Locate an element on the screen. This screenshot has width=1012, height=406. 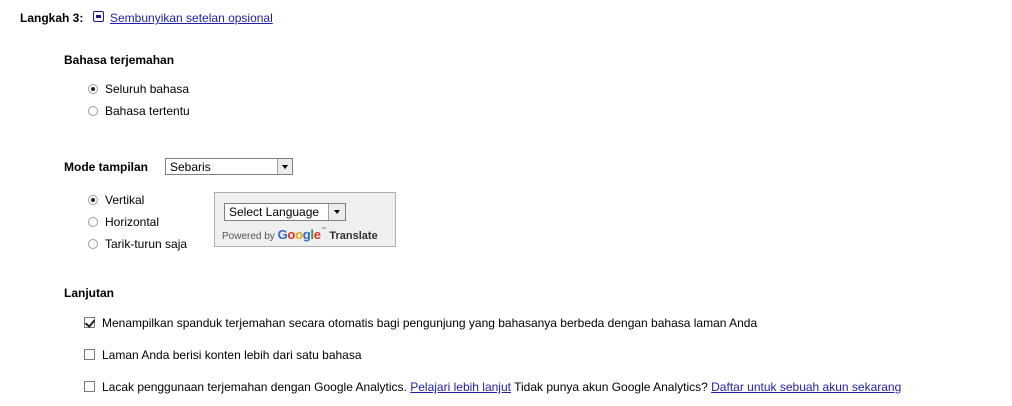
display-mode-select-value: Sebaris is located at coordinates (190, 167).